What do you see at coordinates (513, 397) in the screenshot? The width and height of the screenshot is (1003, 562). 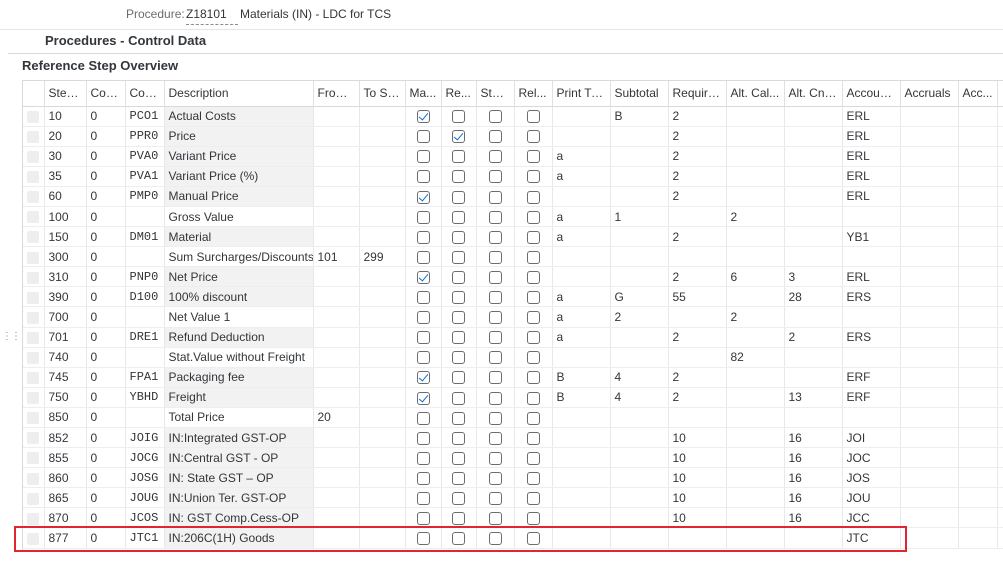 I see `table-row: 750 0 YBHD Freight B 4 2 13 ERF` at bounding box center [513, 397].